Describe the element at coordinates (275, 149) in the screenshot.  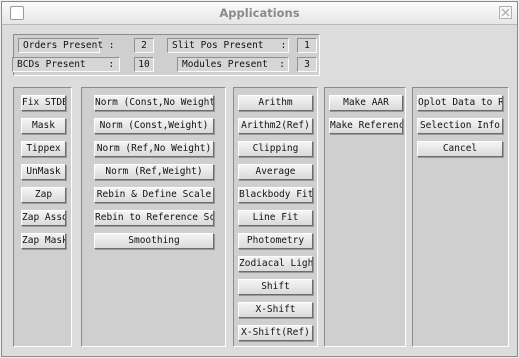
I see `clipping-button: Clipping` at that location.